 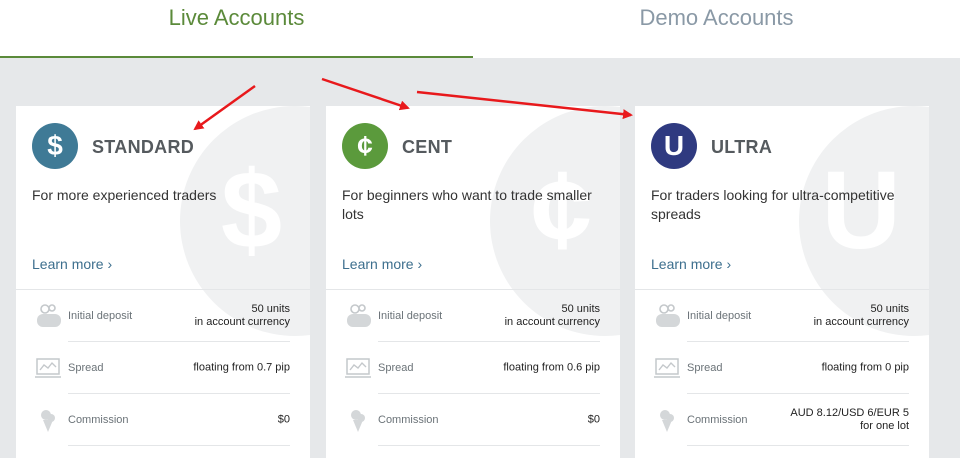 I want to click on card-title: ULTRA, so click(x=742, y=147).